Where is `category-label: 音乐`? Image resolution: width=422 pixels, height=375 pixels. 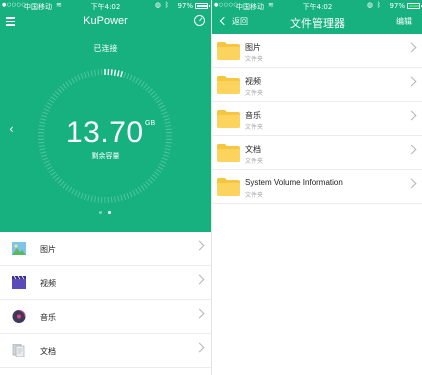 category-label: 音乐 is located at coordinates (48, 317).